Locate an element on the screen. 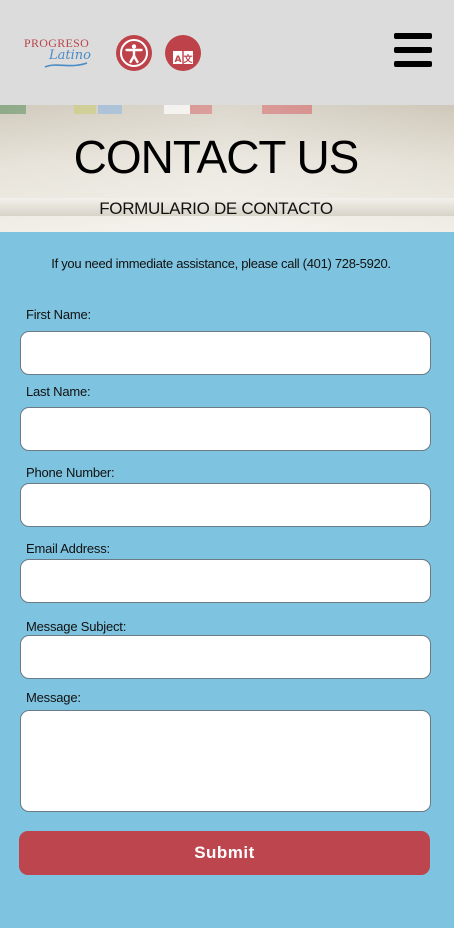  message-textarea is located at coordinates (225, 761).